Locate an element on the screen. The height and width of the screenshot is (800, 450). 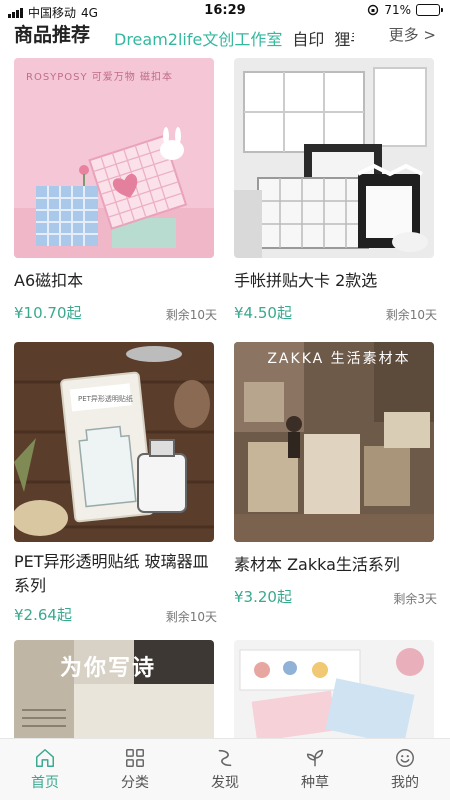
orientation-lock-icon is located at coordinates (373, 10).